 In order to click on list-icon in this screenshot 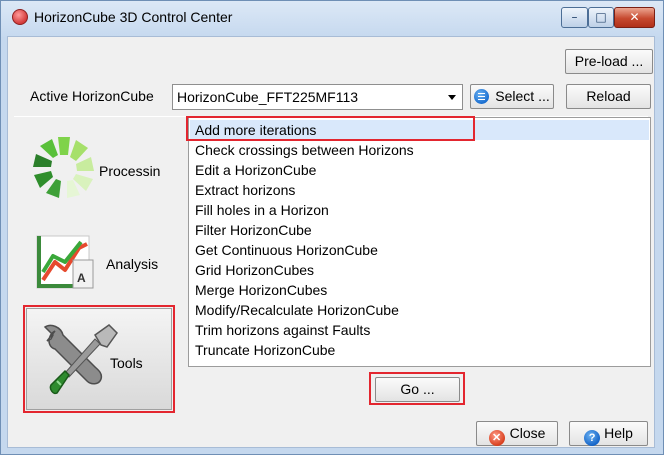, I will do `click(482, 96)`.